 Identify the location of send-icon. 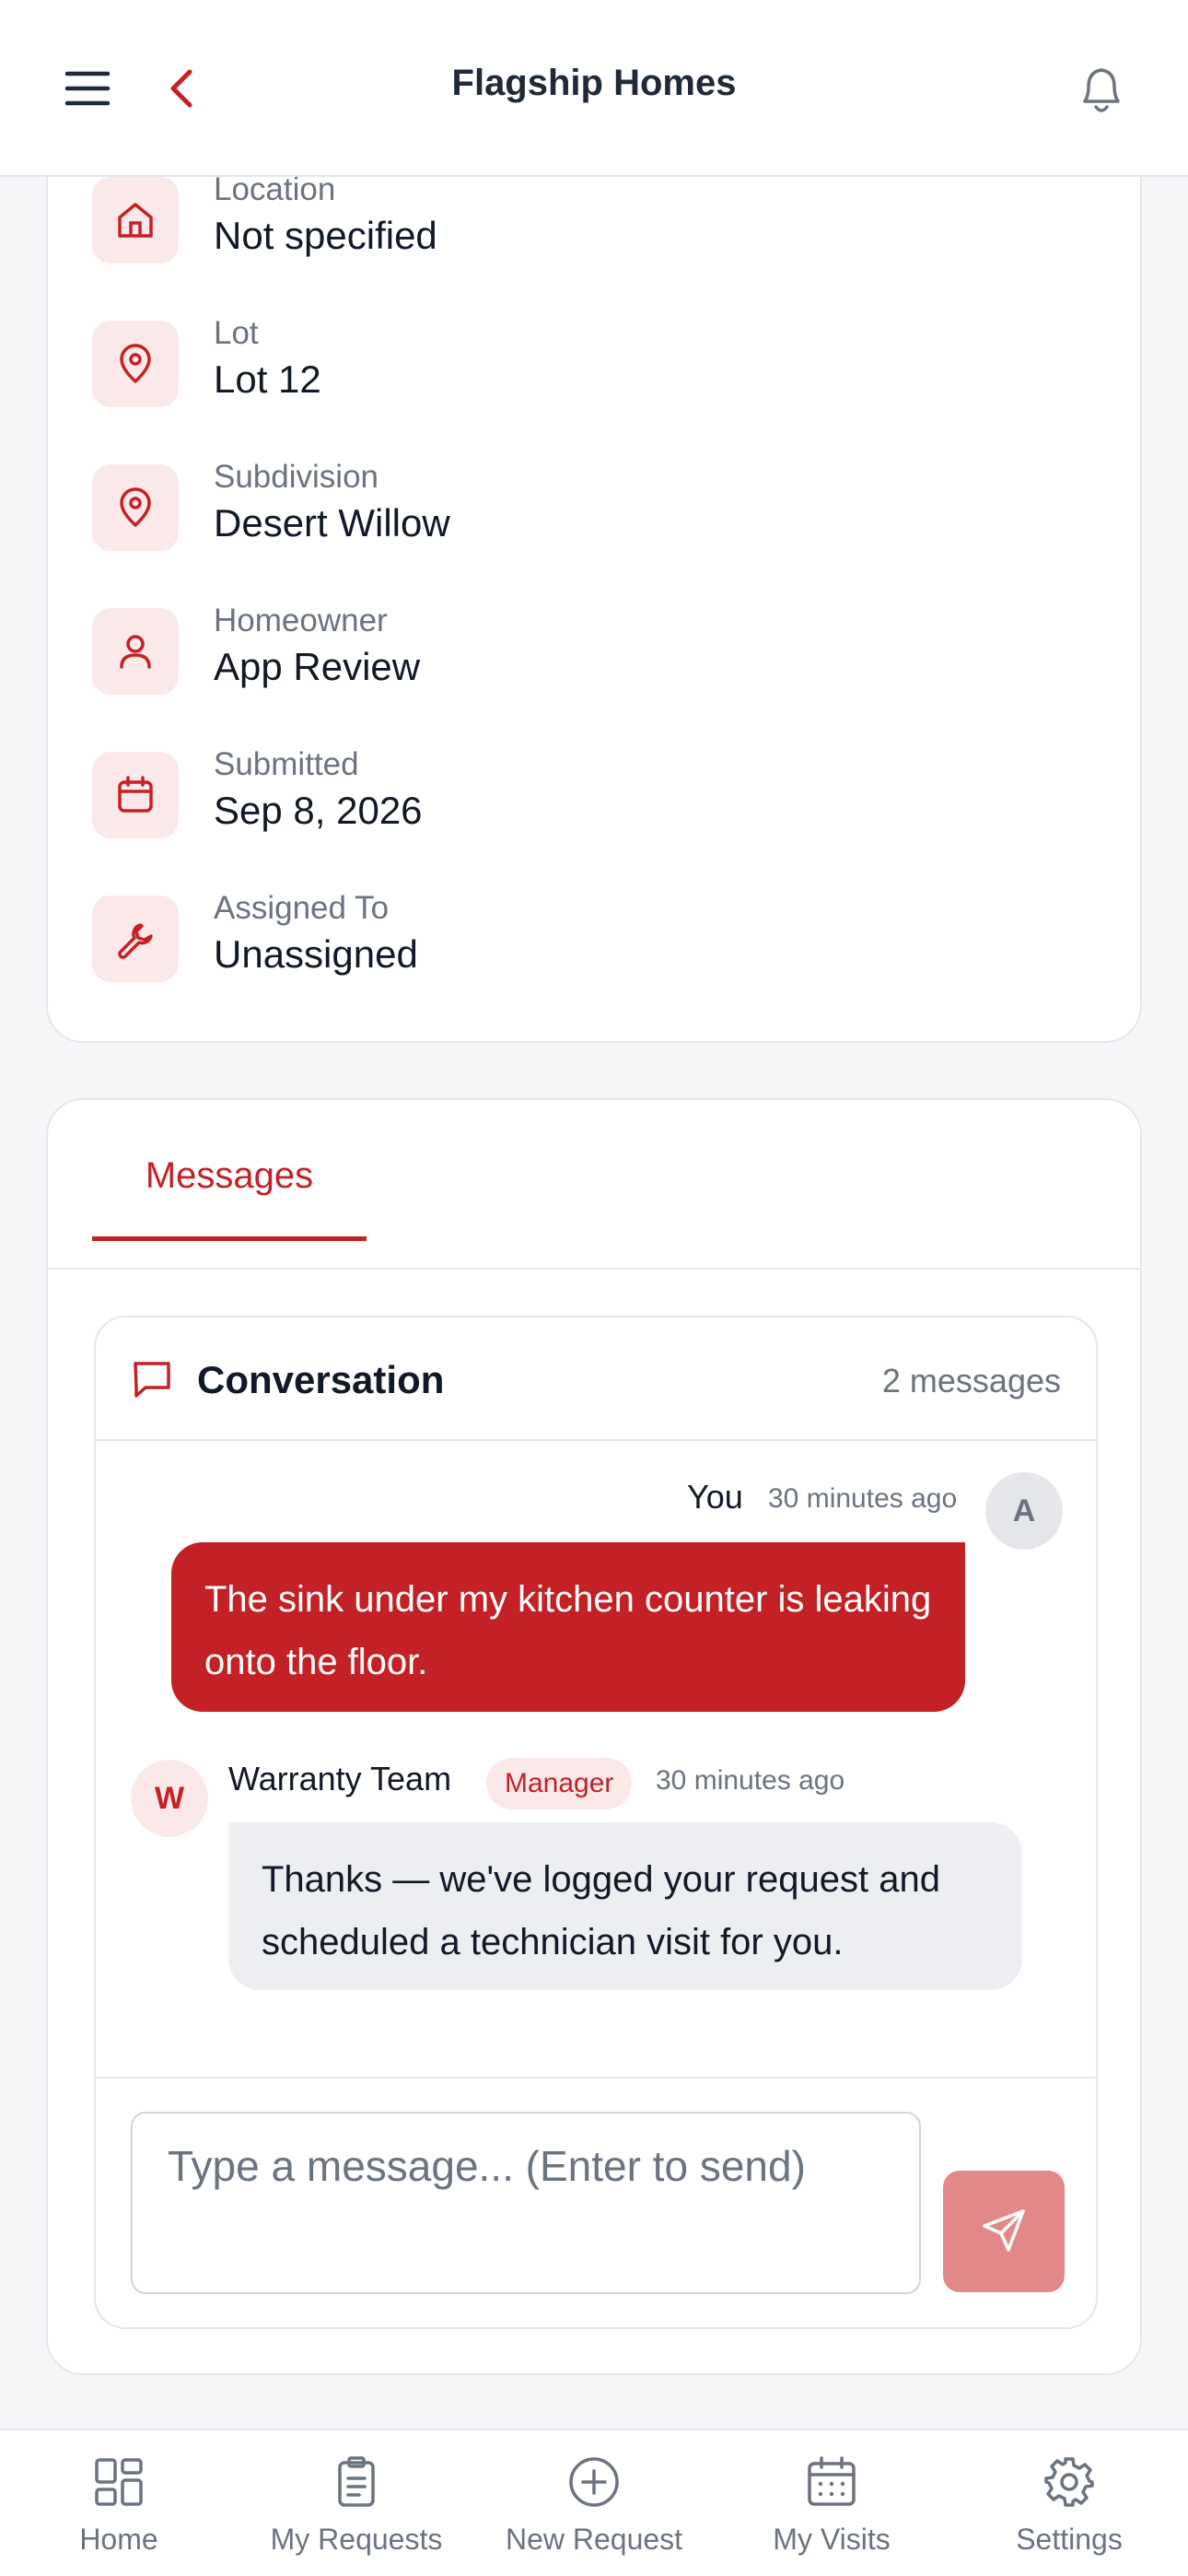
(1004, 2232).